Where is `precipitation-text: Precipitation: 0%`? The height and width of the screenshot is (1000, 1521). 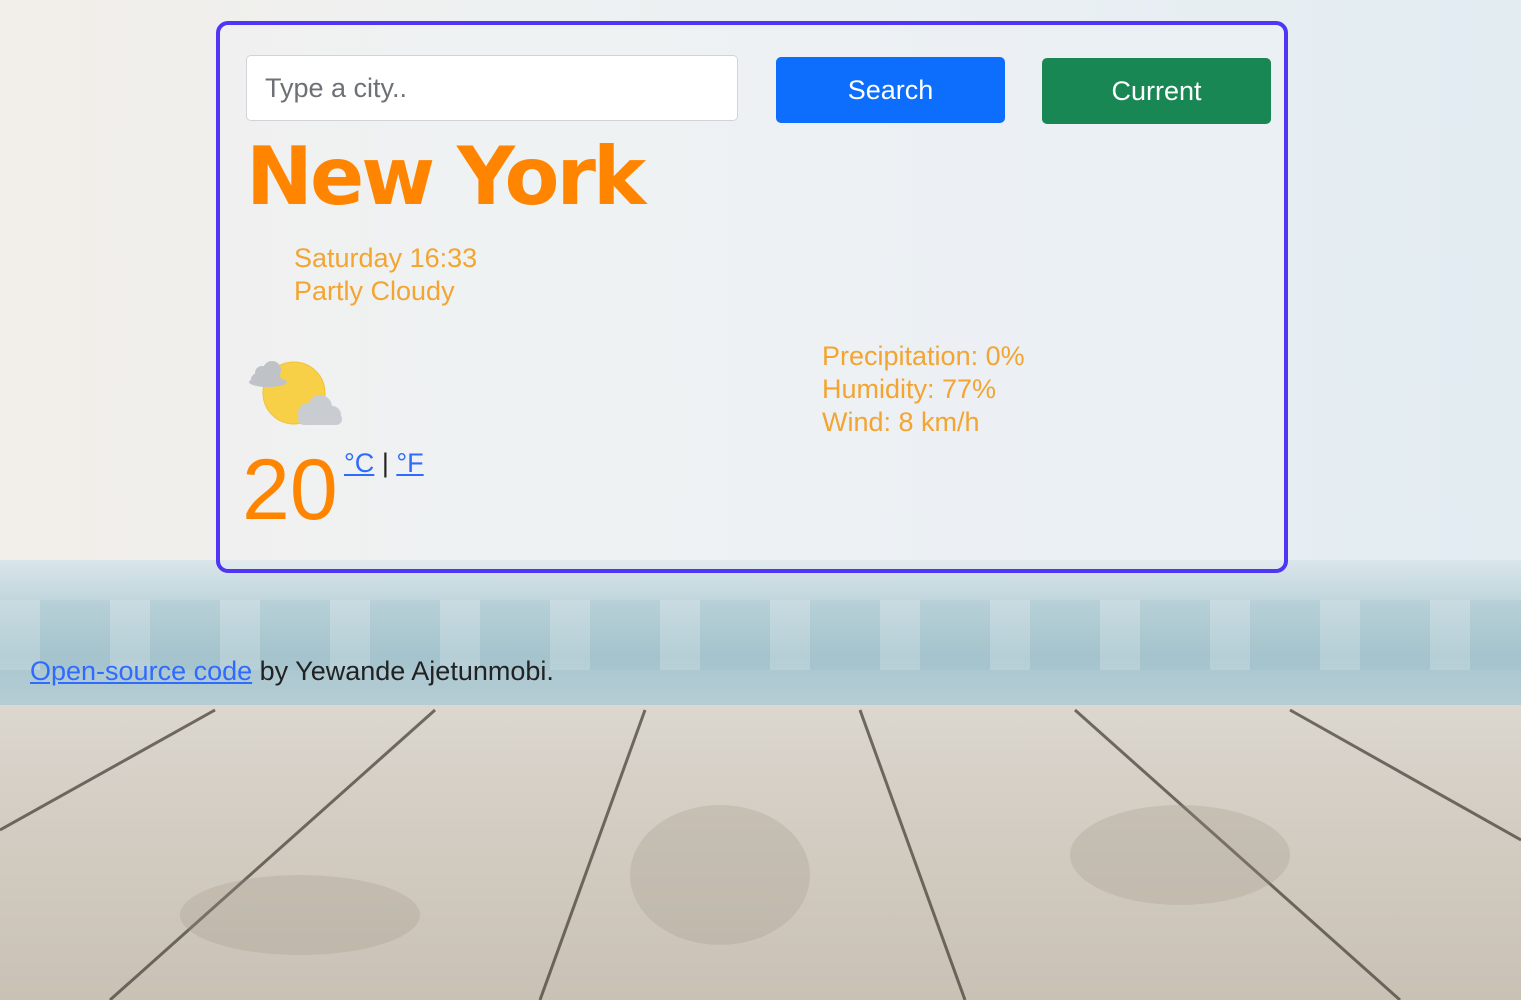 precipitation-text: Precipitation: 0% is located at coordinates (923, 356).